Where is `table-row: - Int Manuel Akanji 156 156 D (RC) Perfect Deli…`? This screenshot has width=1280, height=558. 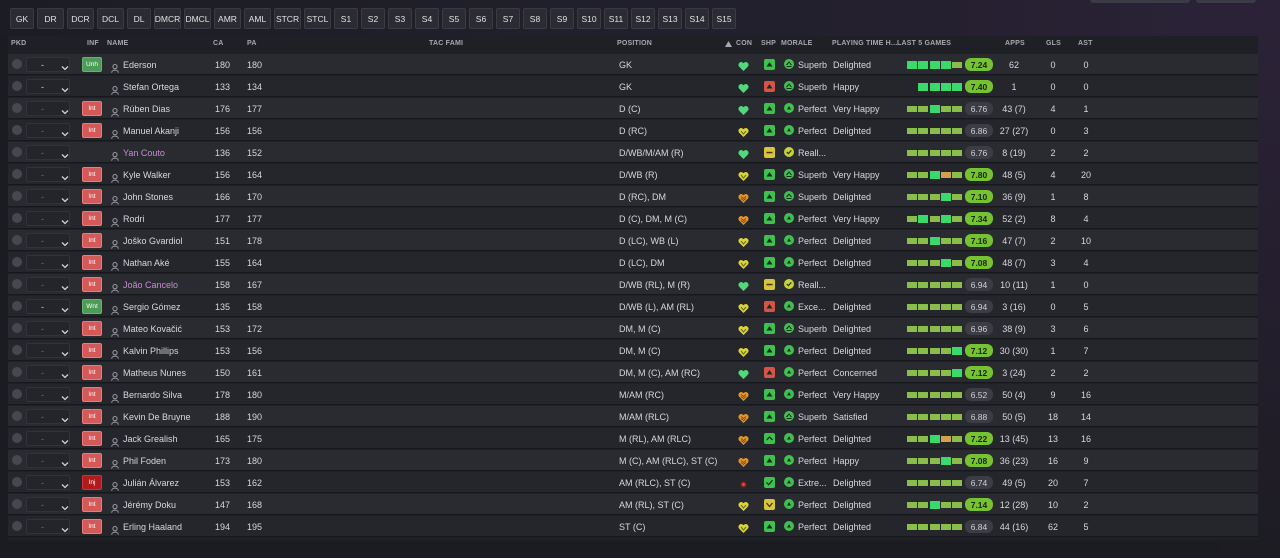
table-row: - Int Manuel Akanji 156 156 D (RC) Perfect Deli… is located at coordinates (633, 130).